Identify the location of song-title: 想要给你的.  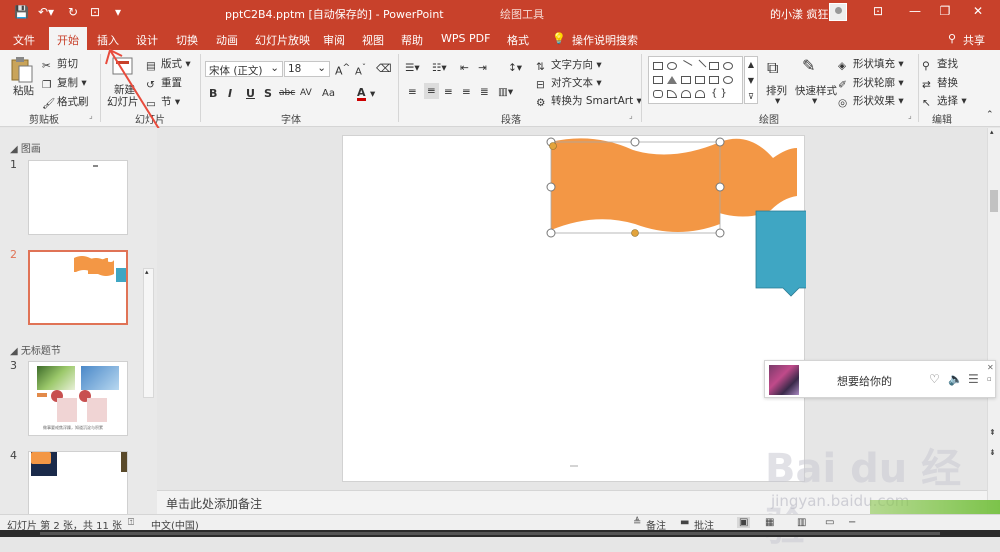
(864, 381).